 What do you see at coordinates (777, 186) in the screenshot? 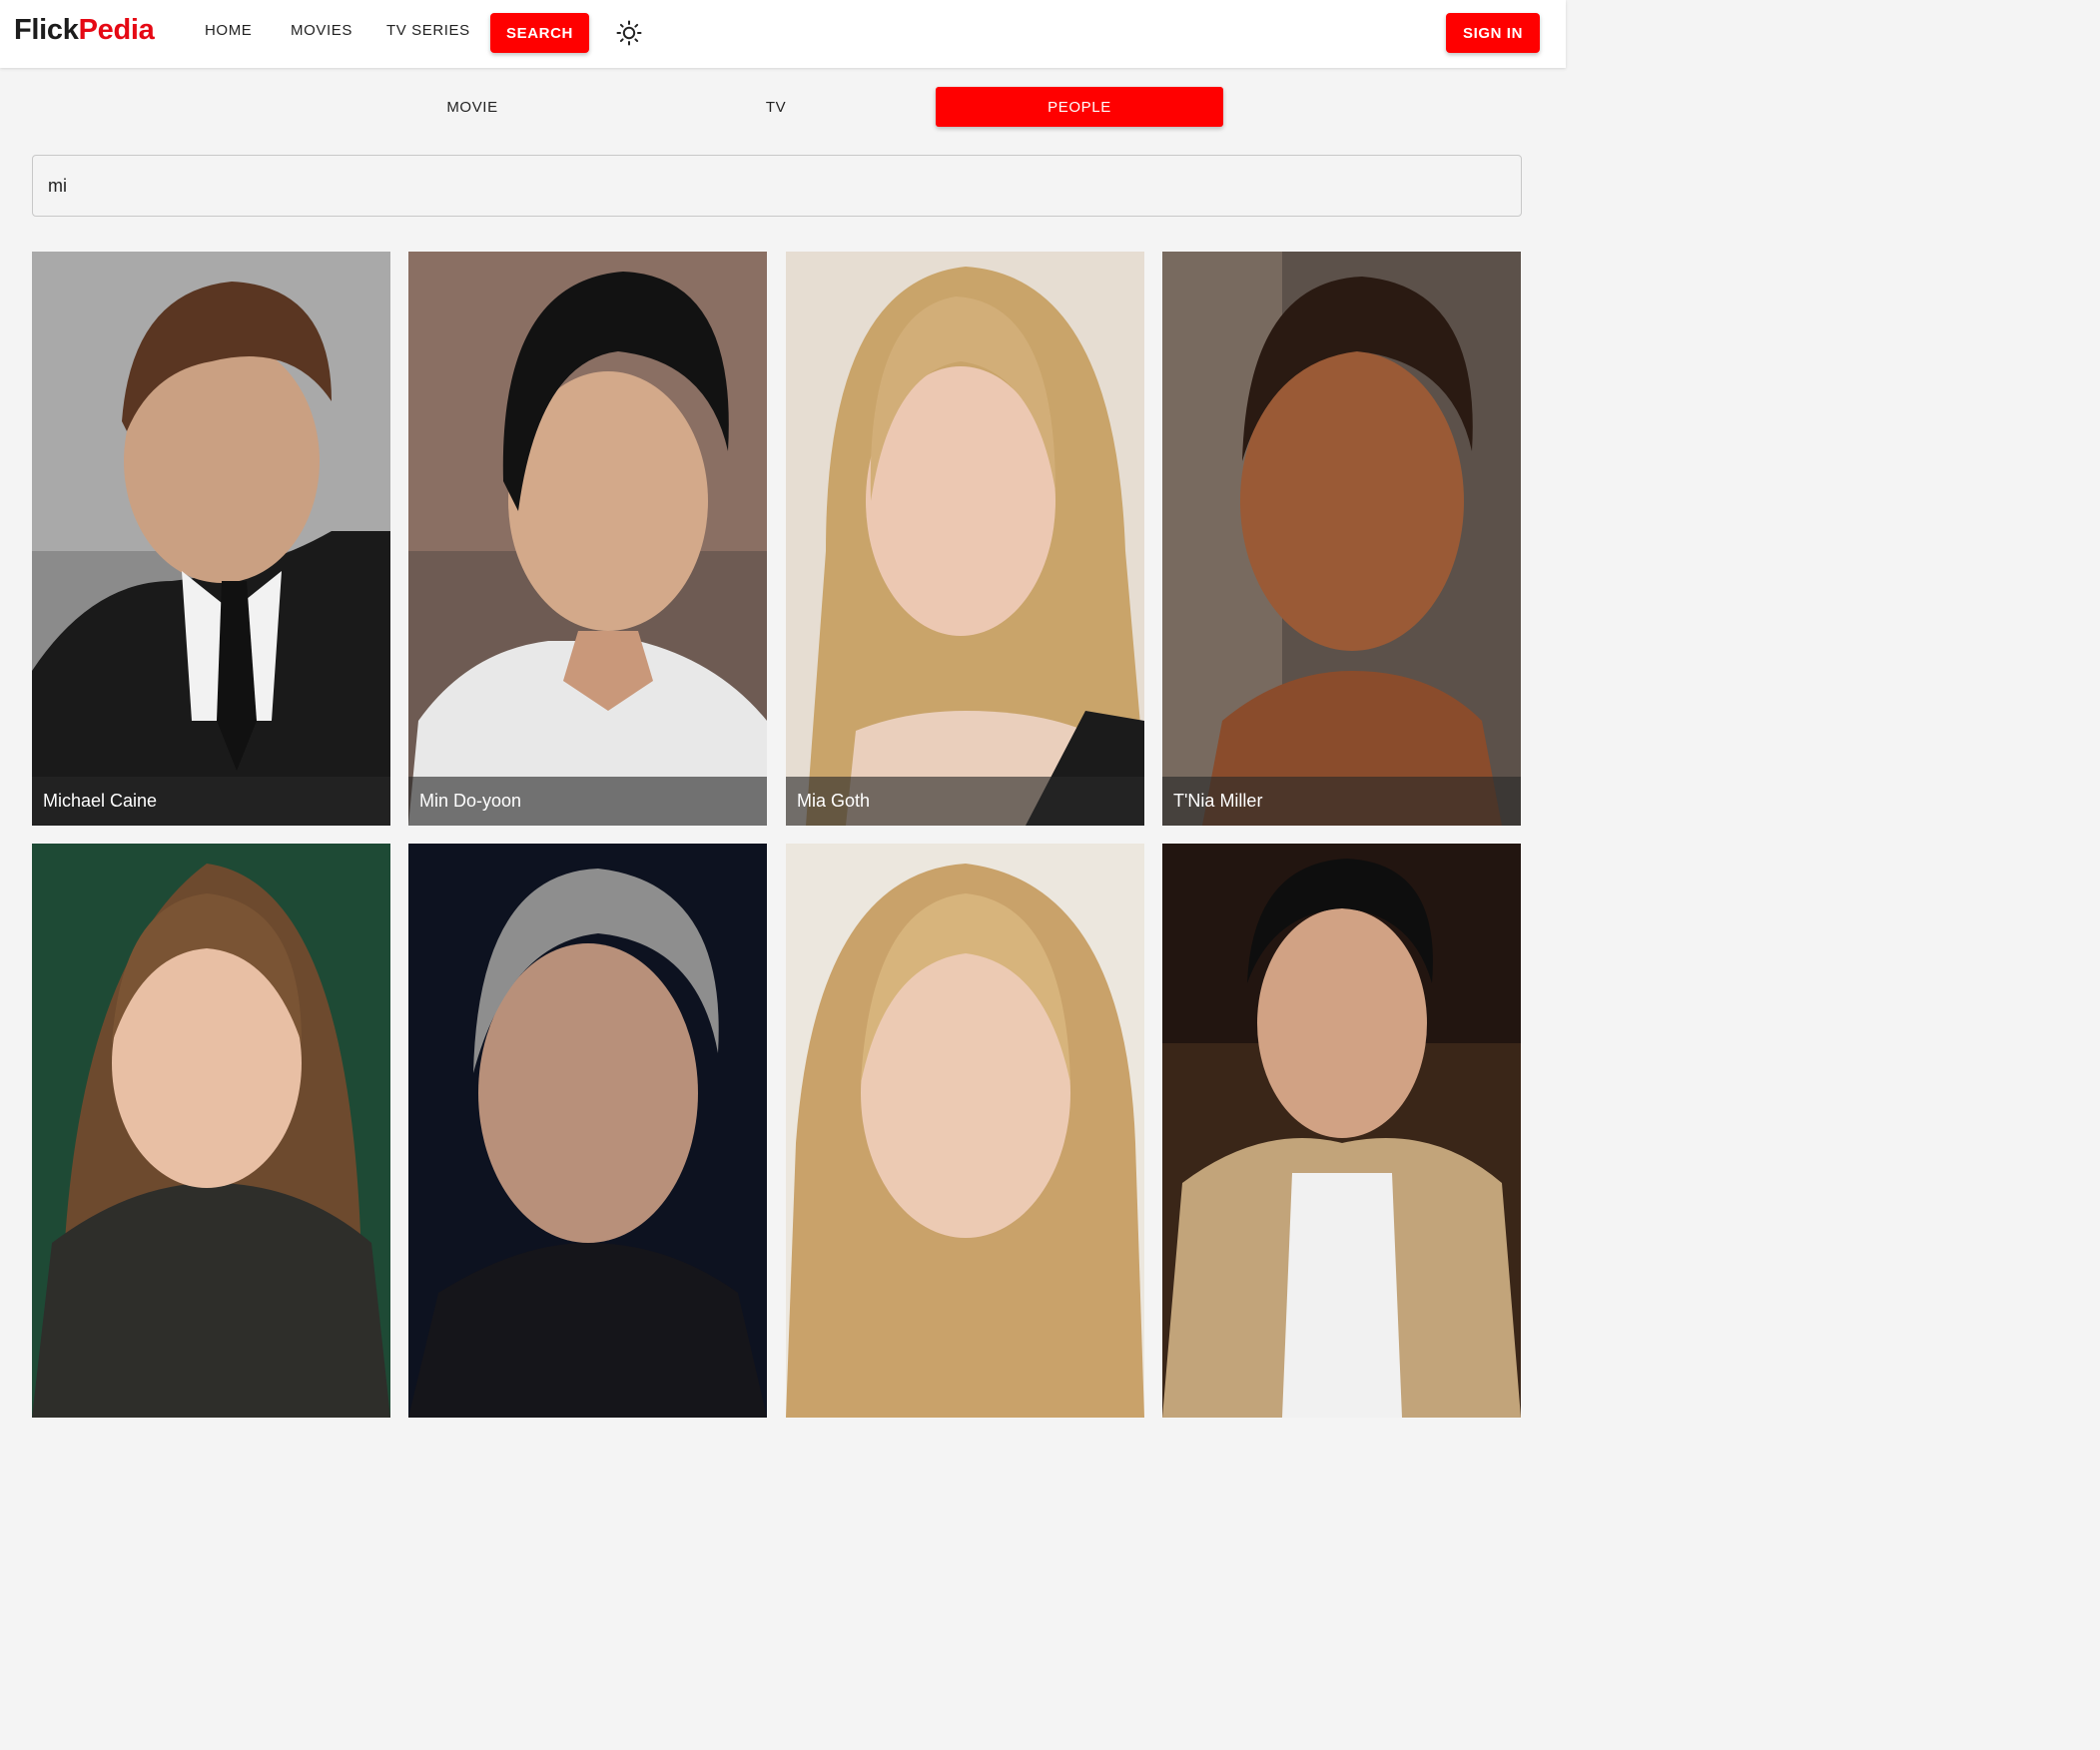
I see `search-input` at bounding box center [777, 186].